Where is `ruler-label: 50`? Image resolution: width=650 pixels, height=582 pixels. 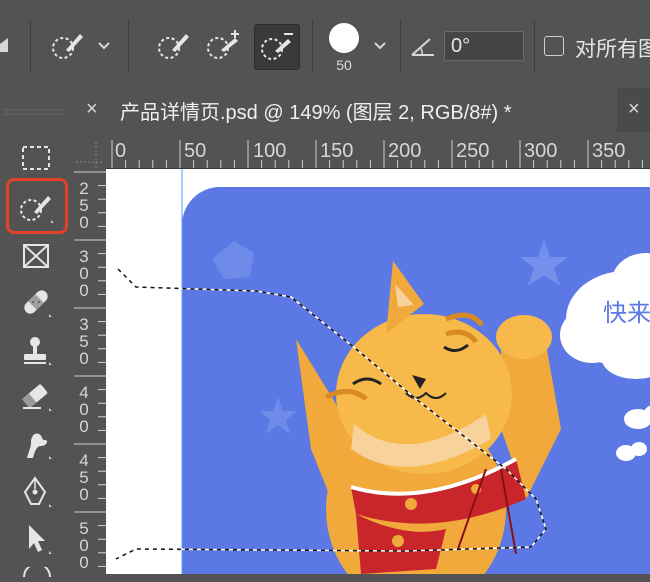 ruler-label: 50 is located at coordinates (195, 151).